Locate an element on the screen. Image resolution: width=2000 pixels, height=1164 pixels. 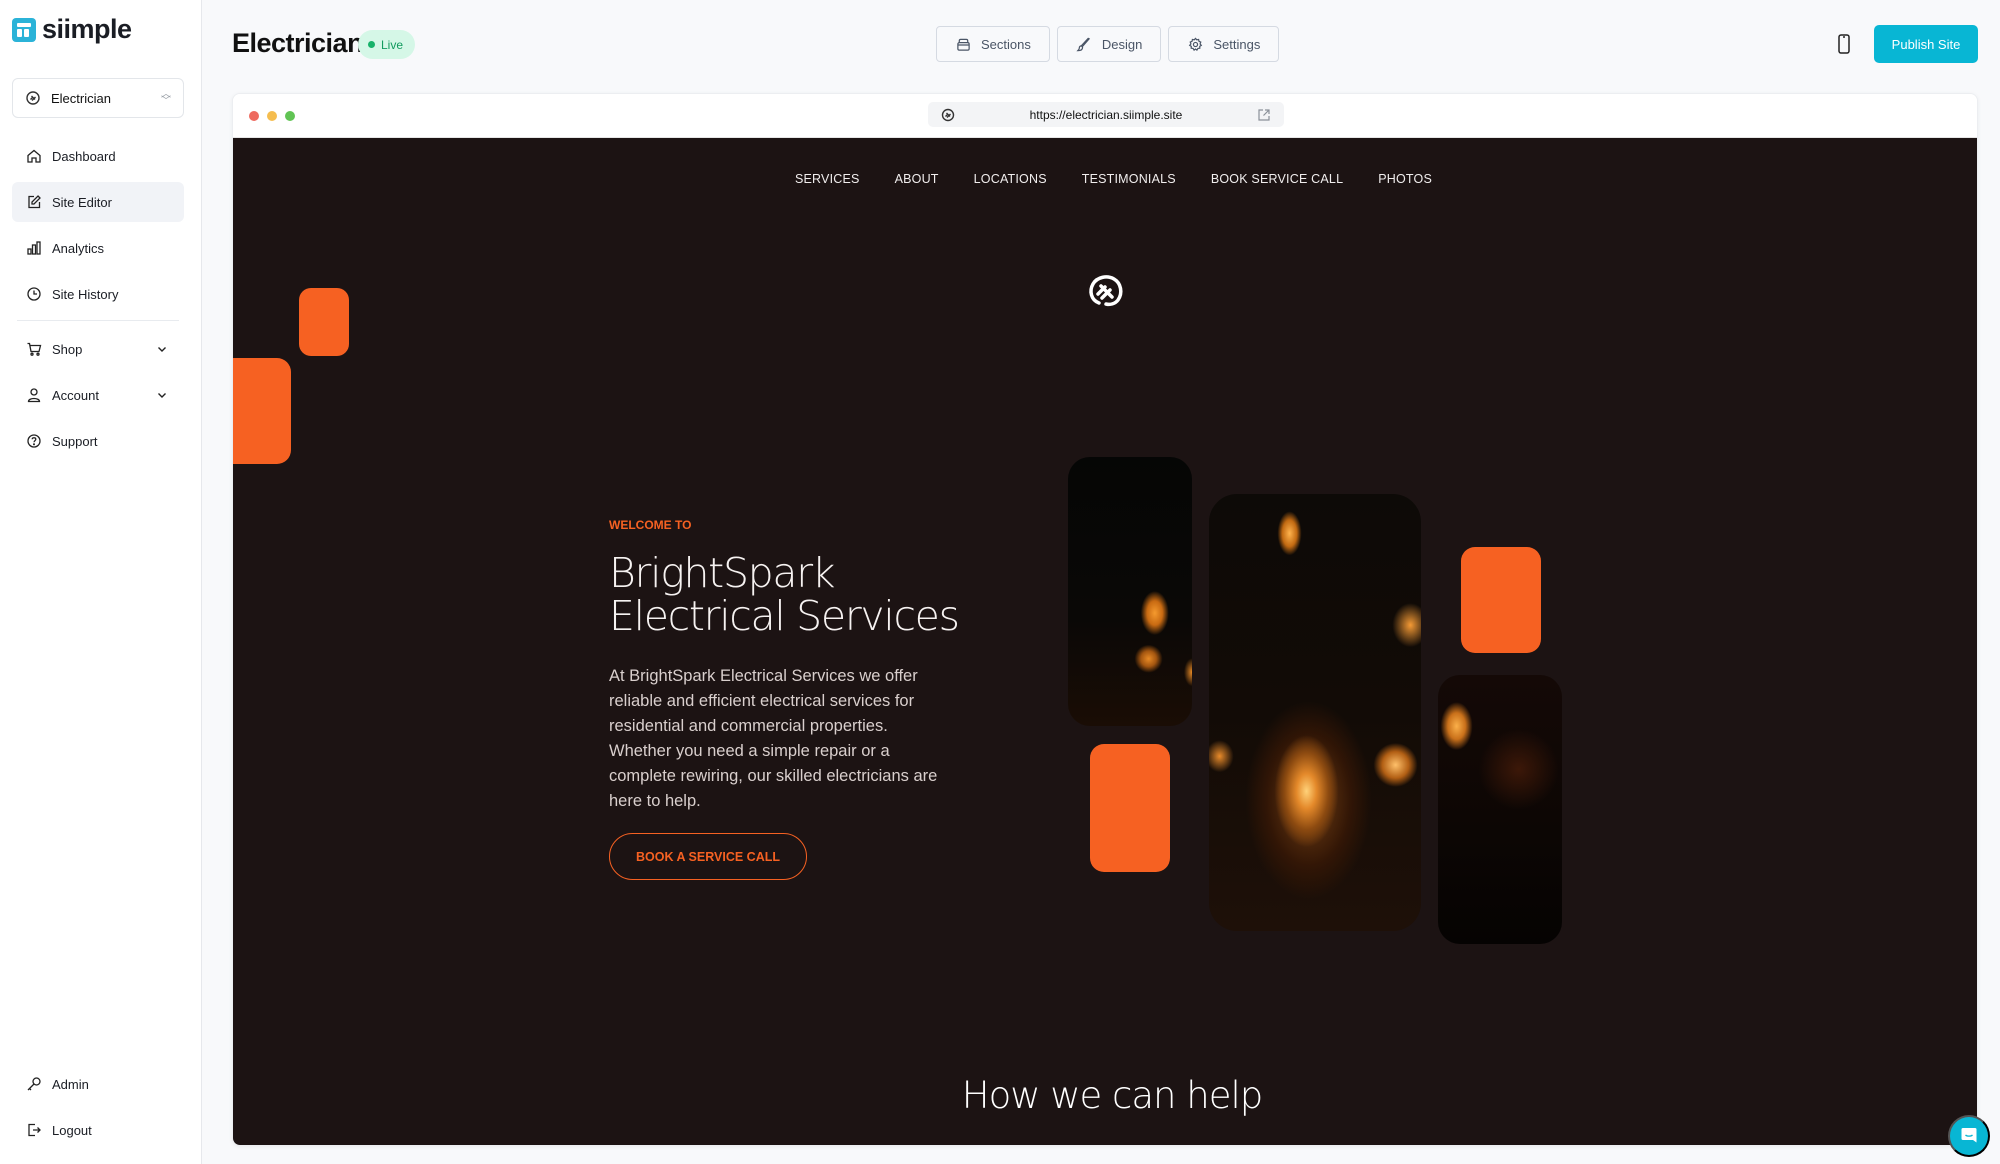
chat-support-button is located at coordinates (1969, 1136).